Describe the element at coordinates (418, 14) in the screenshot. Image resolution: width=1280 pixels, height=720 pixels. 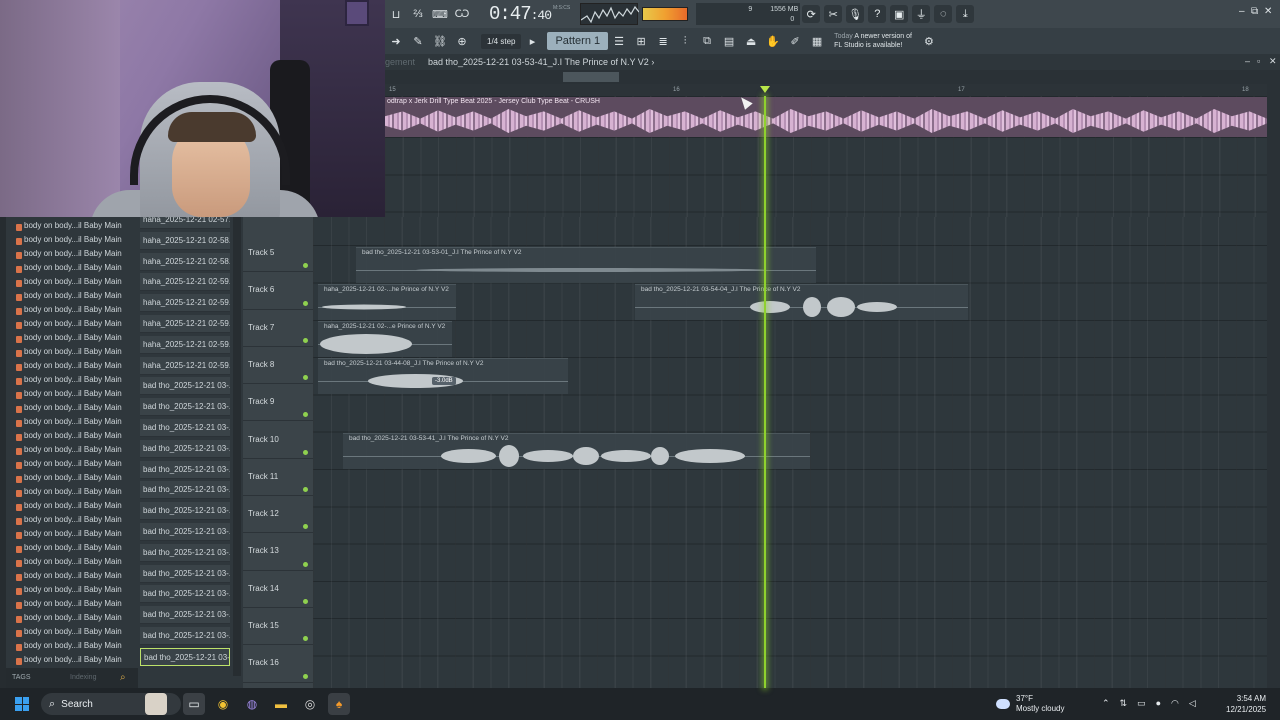
I see `step-edit-icon: ⅔` at that location.